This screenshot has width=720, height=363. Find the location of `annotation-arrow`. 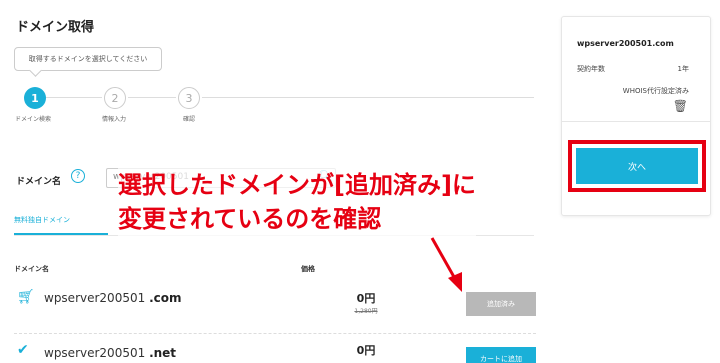

annotation-arrow is located at coordinates (446, 264).